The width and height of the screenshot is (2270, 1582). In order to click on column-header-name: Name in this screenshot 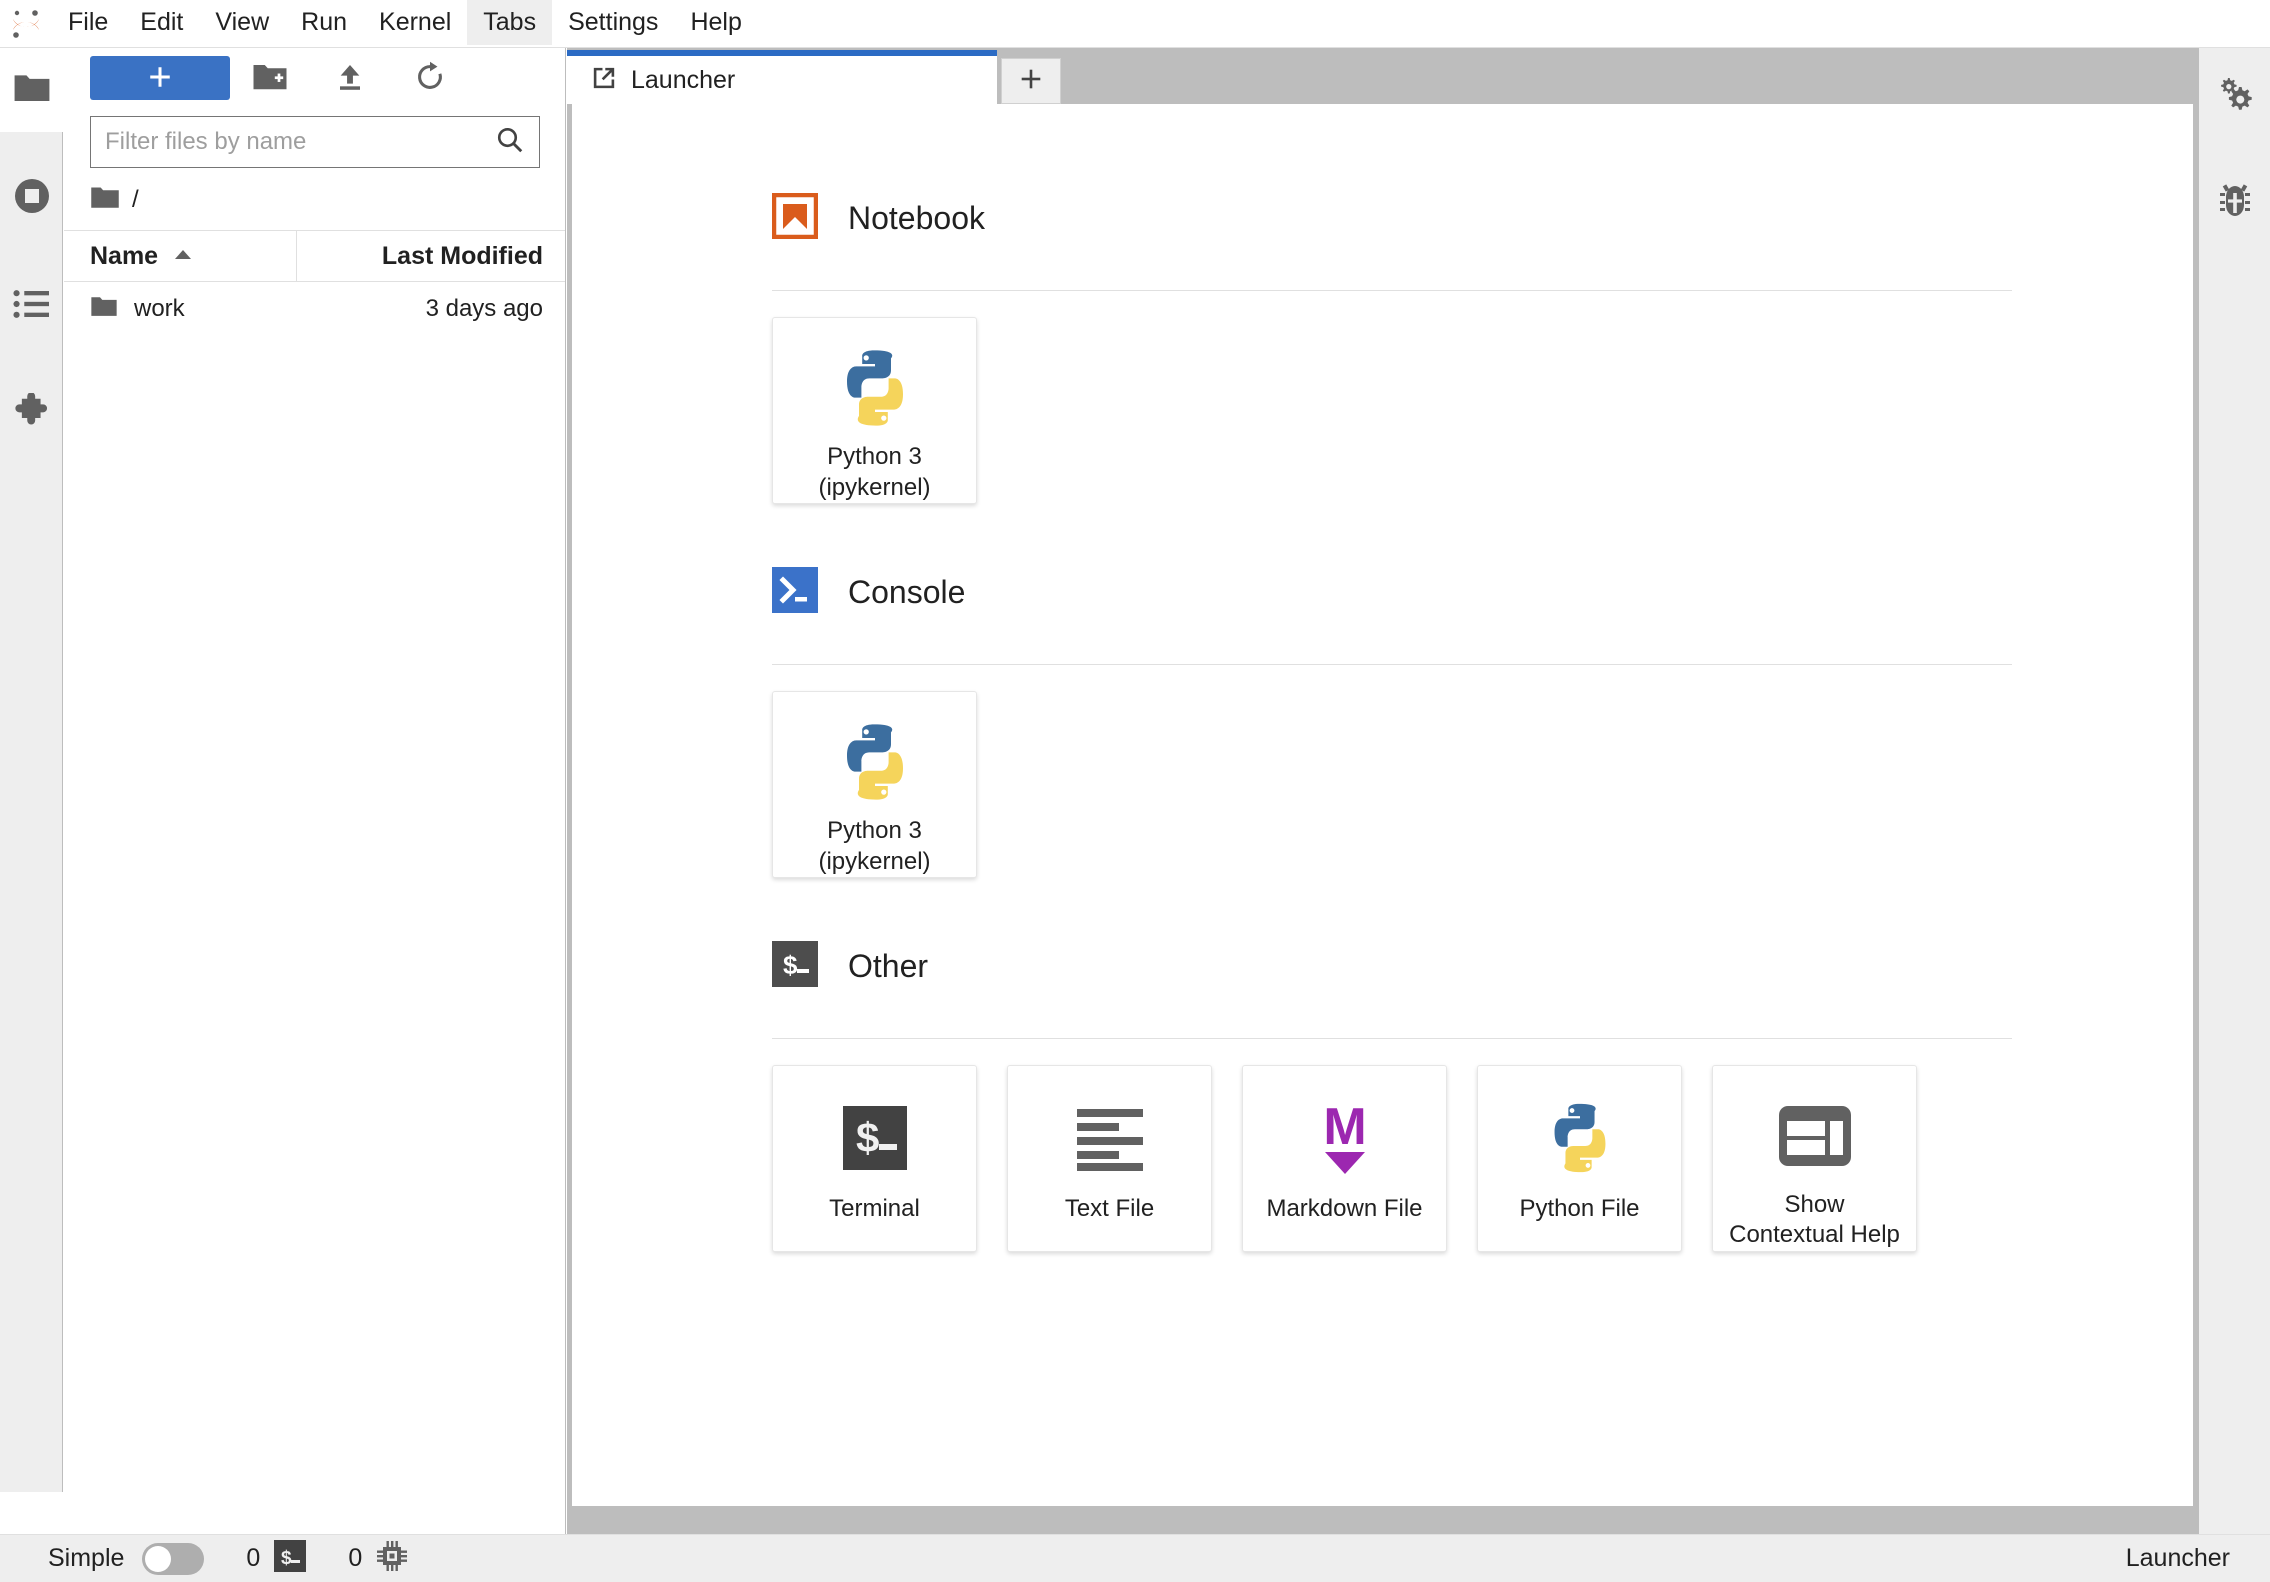, I will do `click(180, 256)`.